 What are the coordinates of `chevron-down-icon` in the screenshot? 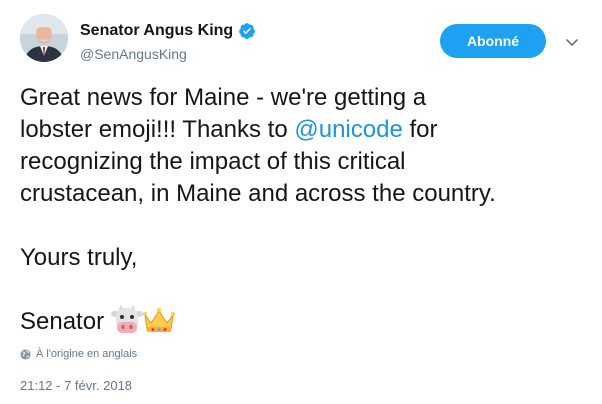 It's located at (572, 42).